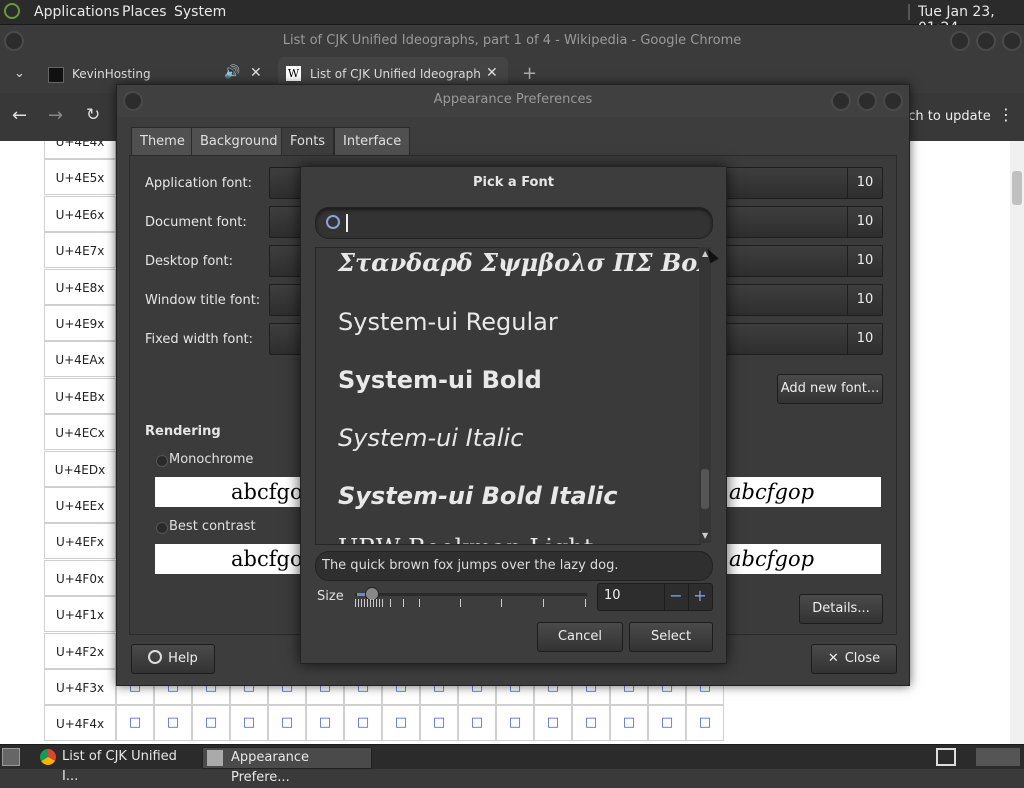 This screenshot has height=788, width=1024. I want to click on help-button: Help, so click(173, 659).